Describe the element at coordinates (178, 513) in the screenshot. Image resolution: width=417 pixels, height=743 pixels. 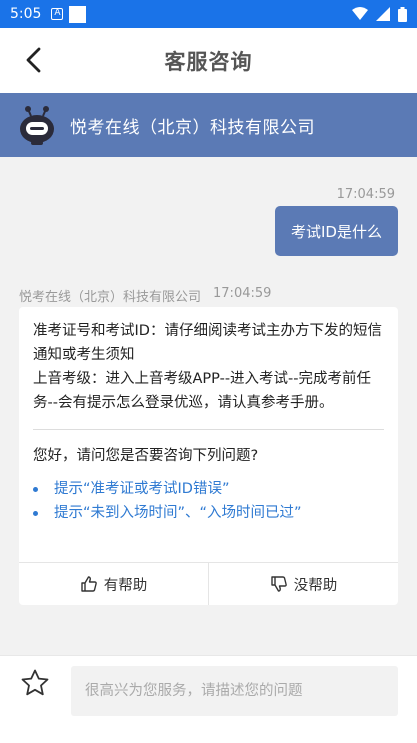
I see `suggestion-text: 提示“未到入场时间”、“入场时间已过”` at that location.